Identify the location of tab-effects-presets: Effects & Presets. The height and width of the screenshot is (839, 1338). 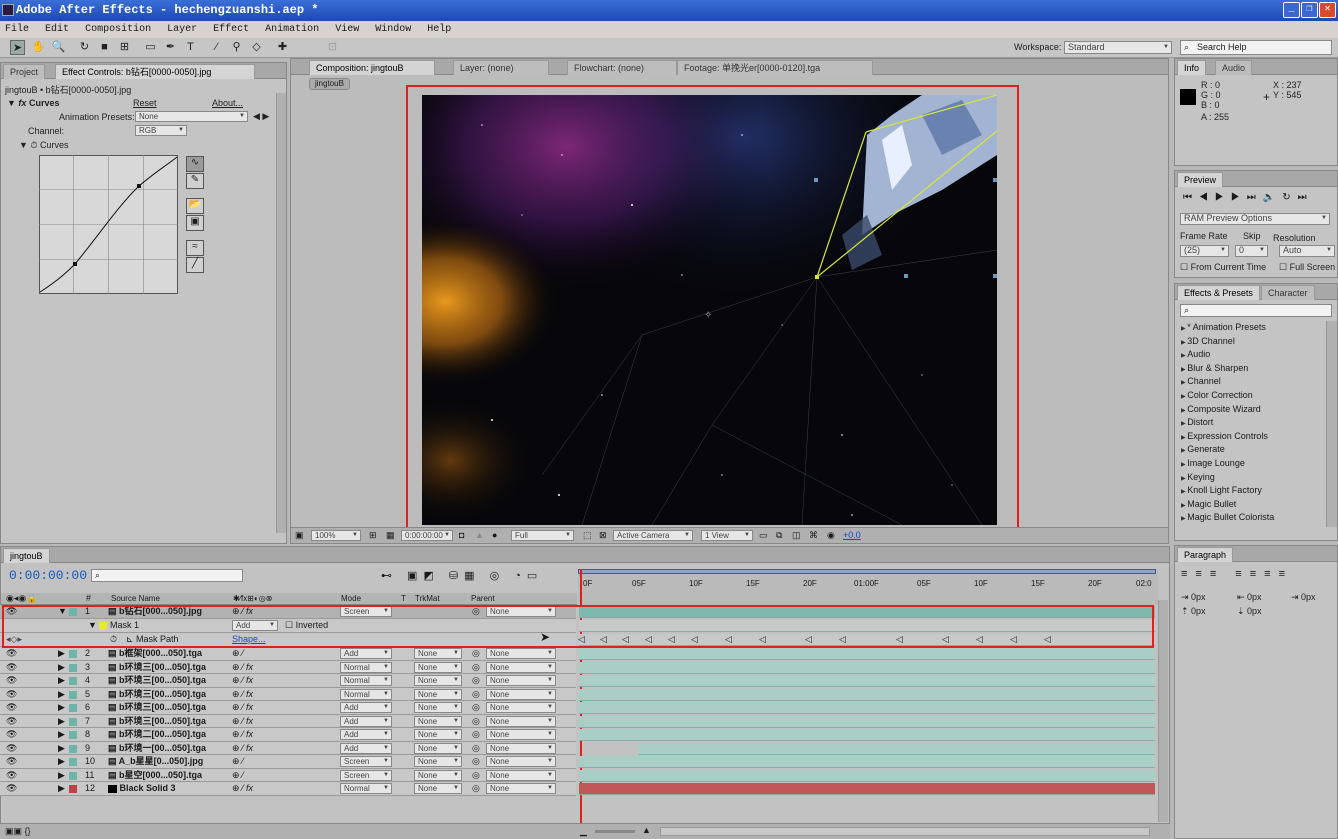
(1218, 292).